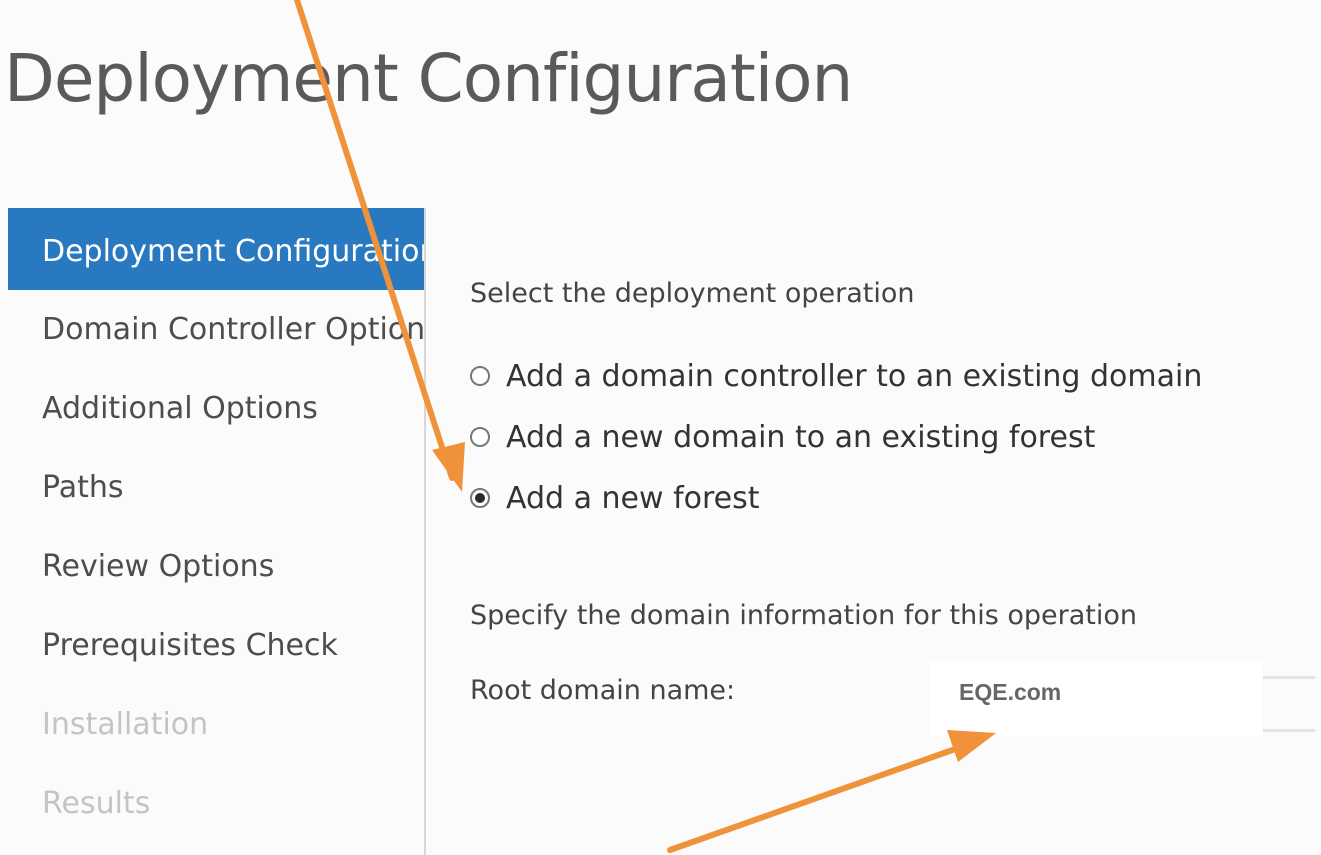 Image resolution: width=1321 pixels, height=855 pixels. I want to click on sidebar-item-paths: Paths, so click(216, 487).